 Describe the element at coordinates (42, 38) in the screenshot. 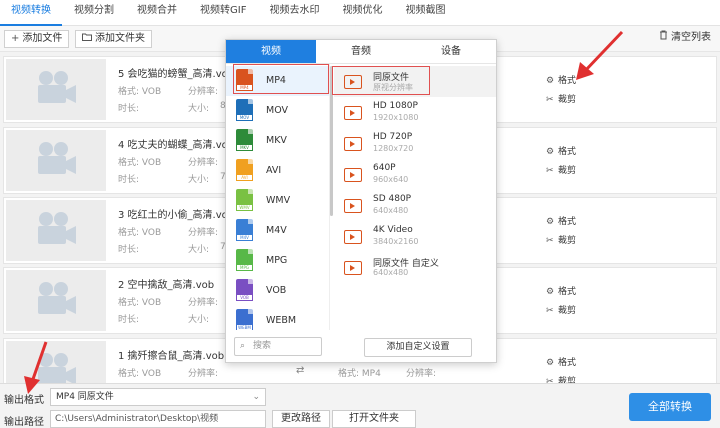

I see `add-file-label: 添加文件` at that location.